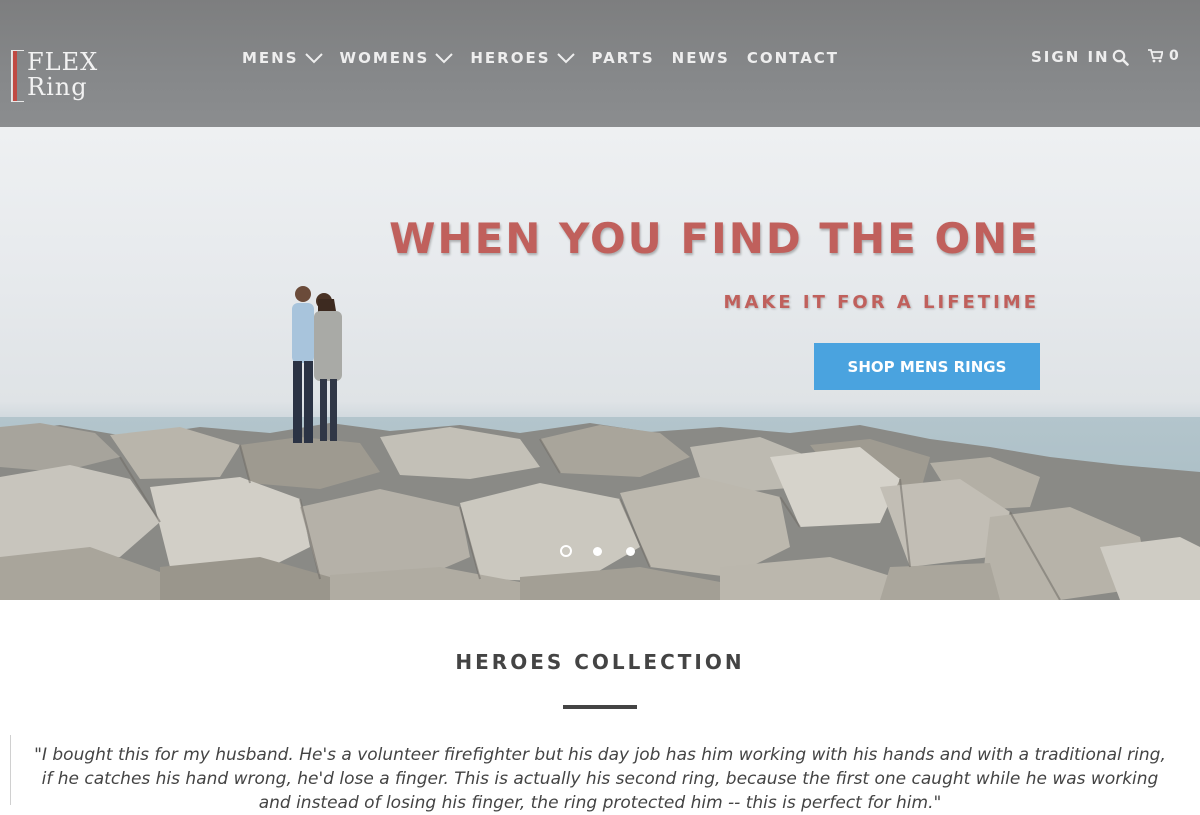  What do you see at coordinates (384, 58) in the screenshot?
I see `nav-item-label: WOMENS` at bounding box center [384, 58].